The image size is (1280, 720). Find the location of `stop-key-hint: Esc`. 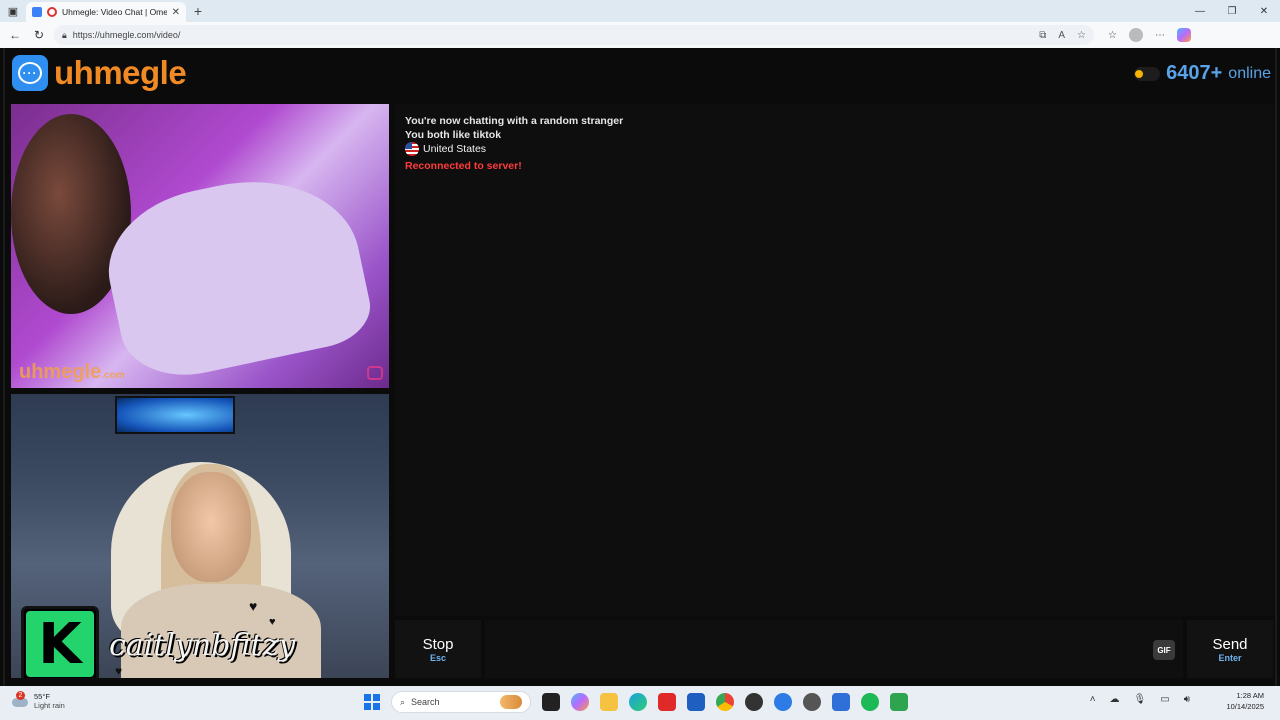

stop-key-hint: Esc is located at coordinates (437, 657).